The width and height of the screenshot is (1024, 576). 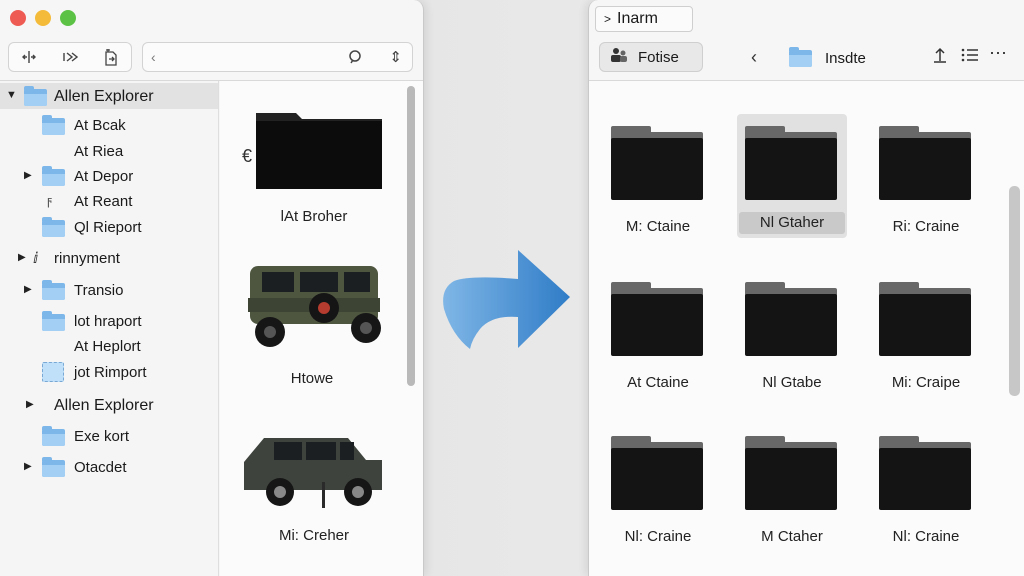 I want to click on sidebar-item-label: rinnyment, so click(x=87, y=258).